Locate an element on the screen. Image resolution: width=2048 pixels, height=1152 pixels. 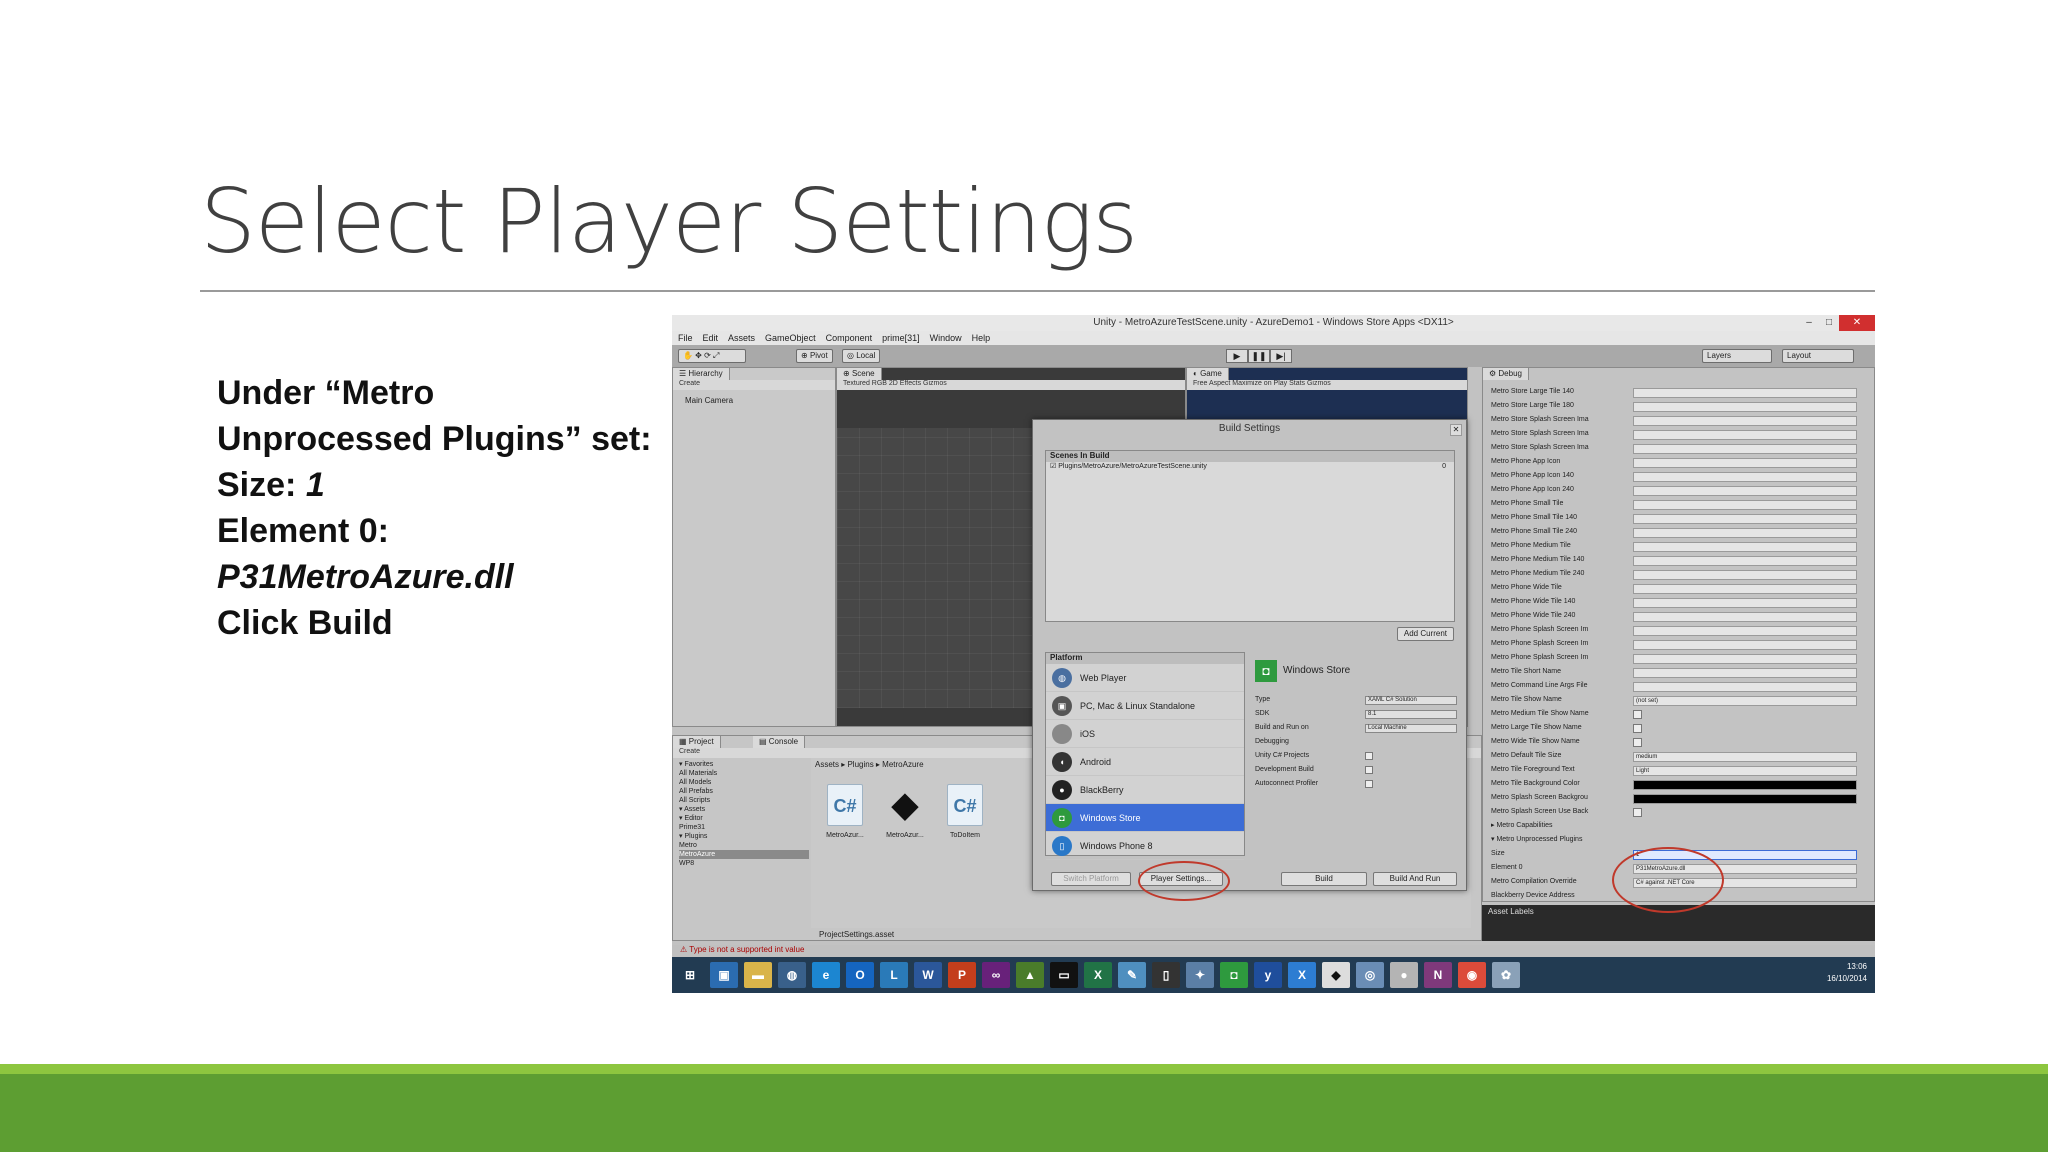
build-button: Build is located at coordinates (1324, 879).